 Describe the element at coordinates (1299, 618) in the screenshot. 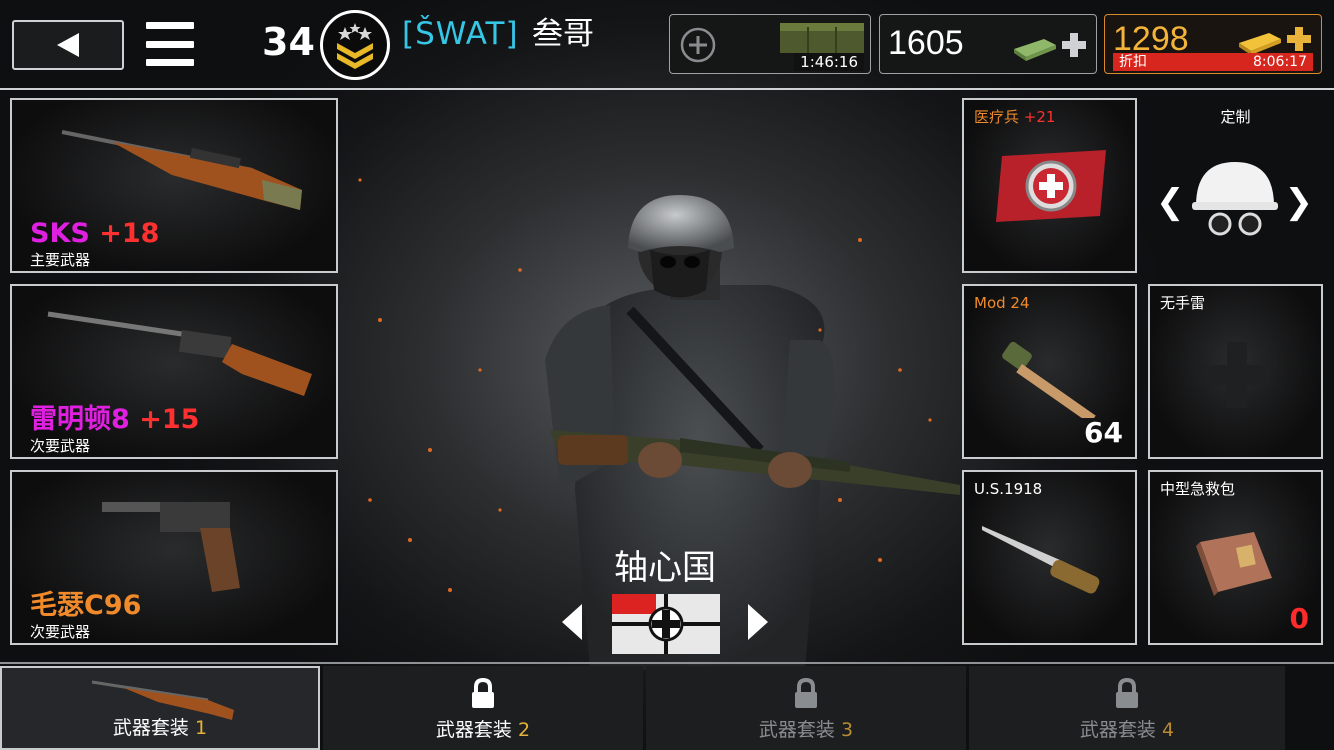

I see `gear-count: 0` at that location.